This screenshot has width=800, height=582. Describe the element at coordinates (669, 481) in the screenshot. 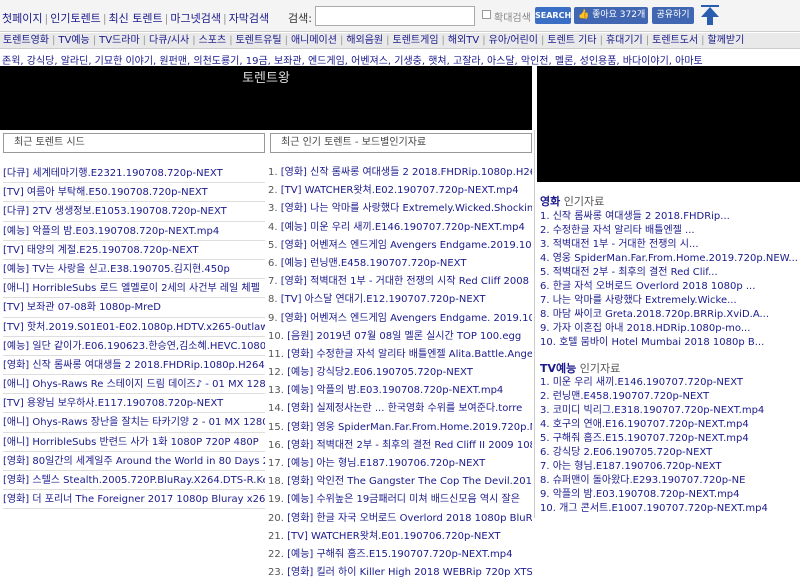

I see `tv-popular-item: 8. 슈퍼맨이 돌아왔다.E293.190707.720p-NE` at that location.